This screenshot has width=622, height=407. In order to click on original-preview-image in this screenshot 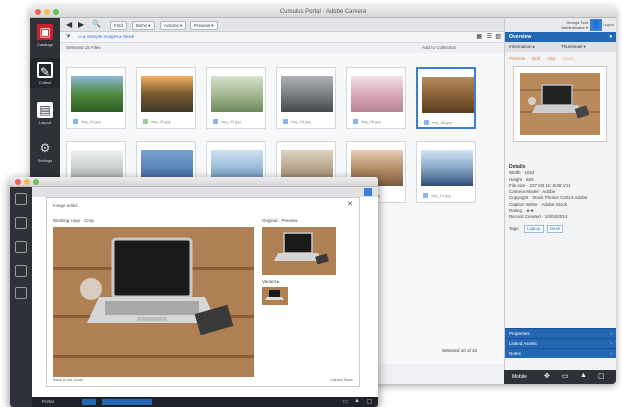, I will do `click(299, 251)`.